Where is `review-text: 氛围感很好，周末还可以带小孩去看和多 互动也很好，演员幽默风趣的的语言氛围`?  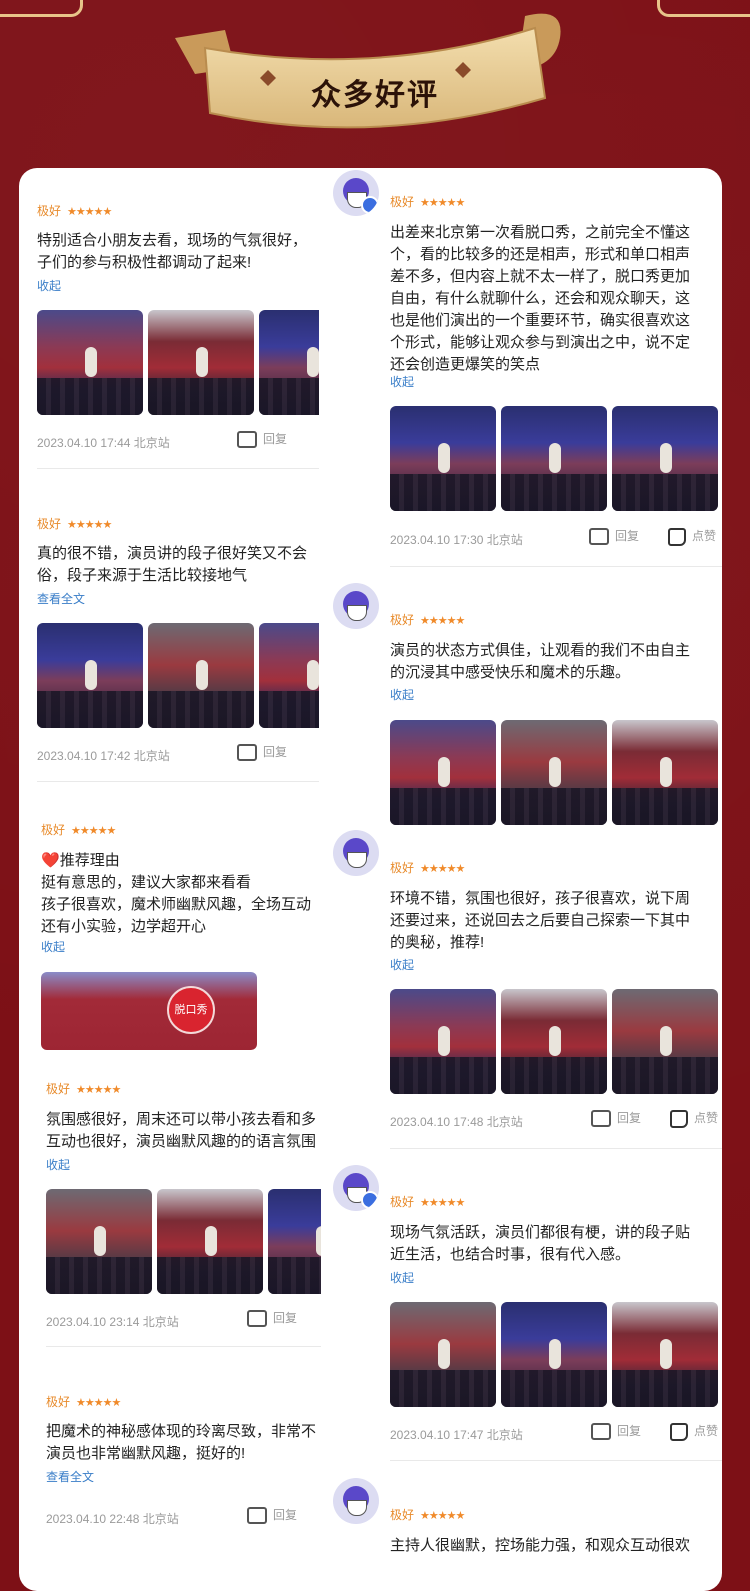
review-text: 氛围感很好，周末还可以带小孩去看和多 互动也很好，演员幽默风趣的的语言氛围 is located at coordinates (181, 1130).